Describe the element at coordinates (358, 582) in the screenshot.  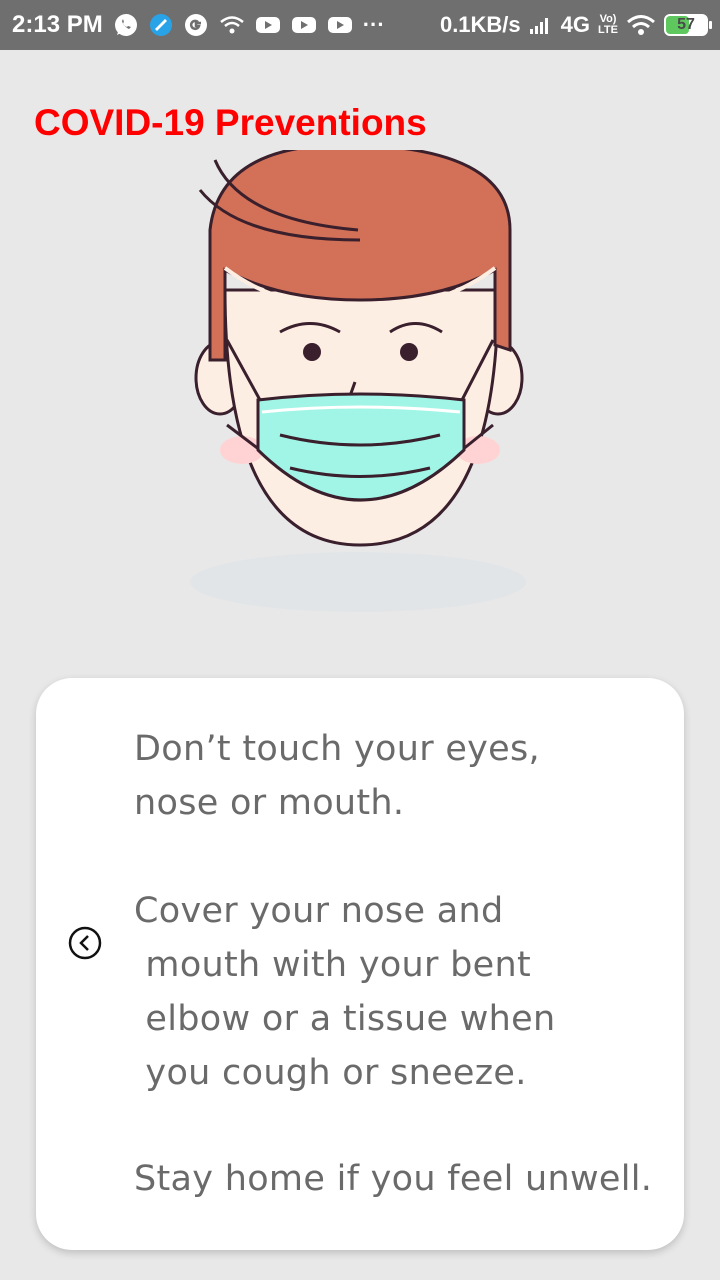
I see `shadow-ellipse` at that location.